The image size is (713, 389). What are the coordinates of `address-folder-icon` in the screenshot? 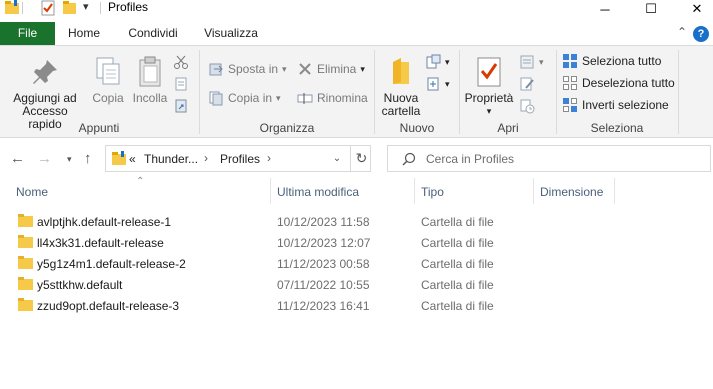 It's located at (119, 160).